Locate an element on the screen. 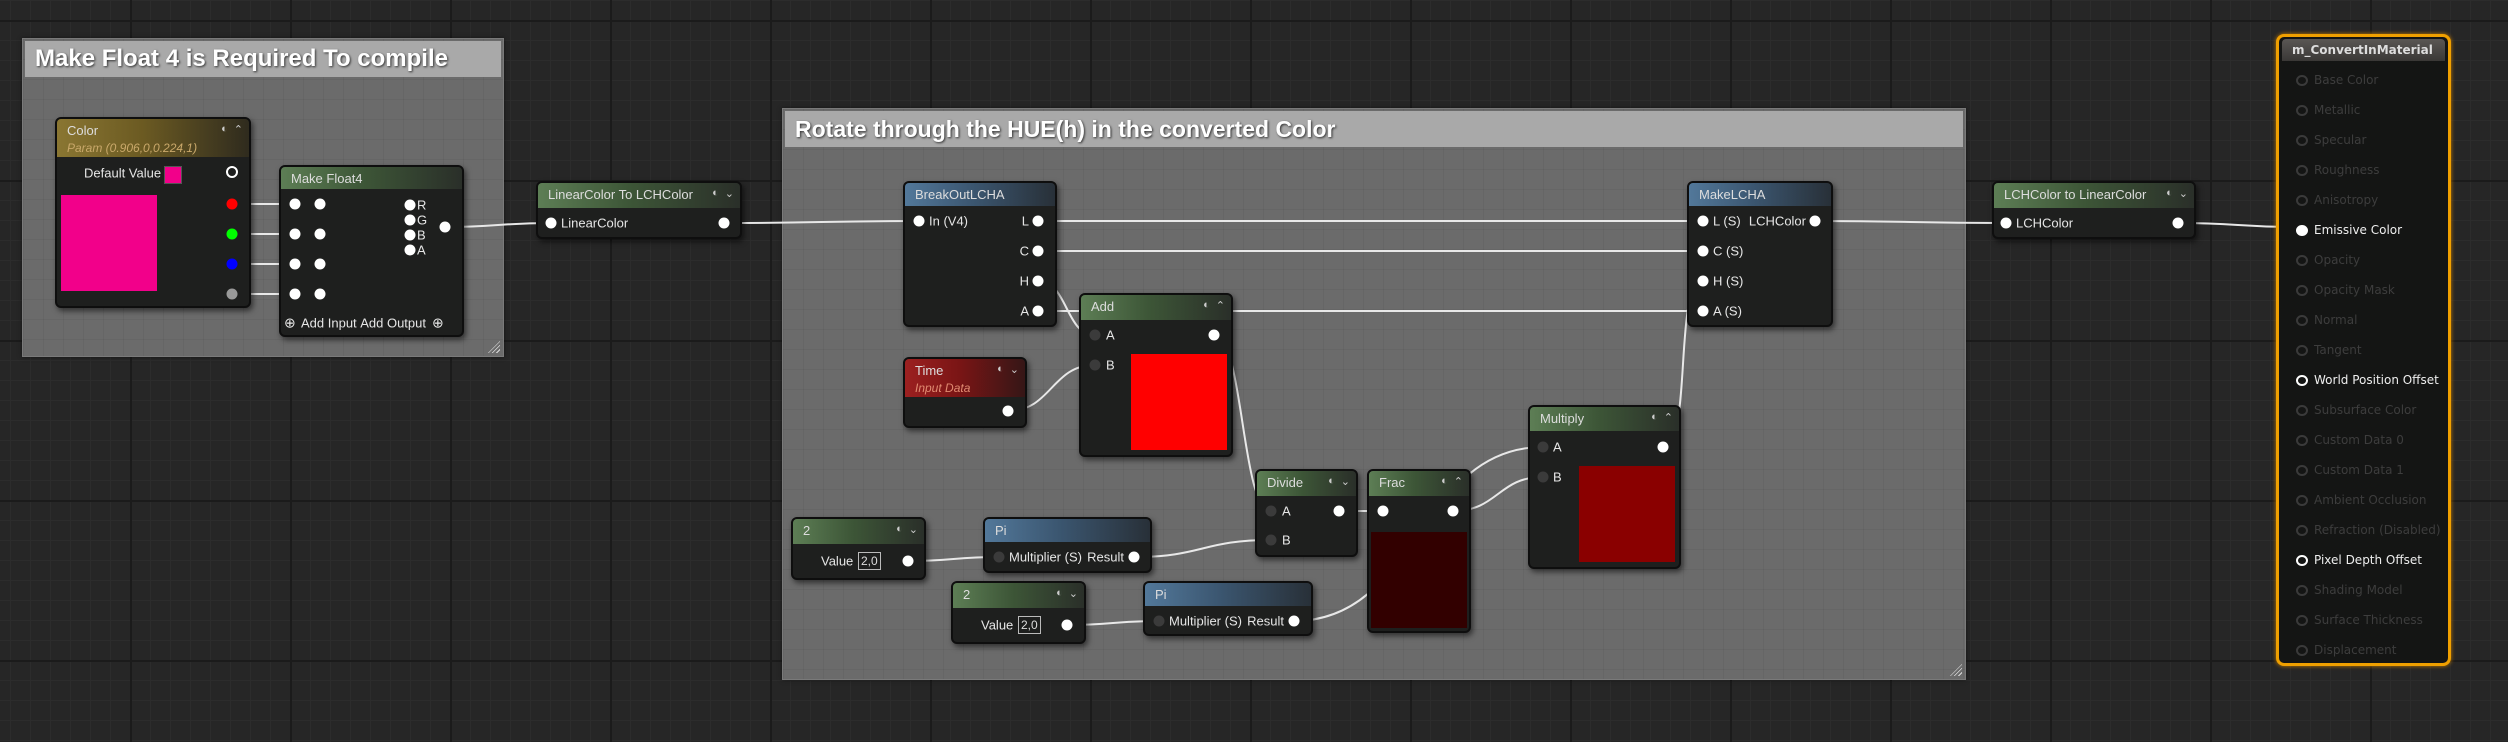 This screenshot has height=742, width=2508. comment-title: Make Float 4 is Required To compile is located at coordinates (263, 59).